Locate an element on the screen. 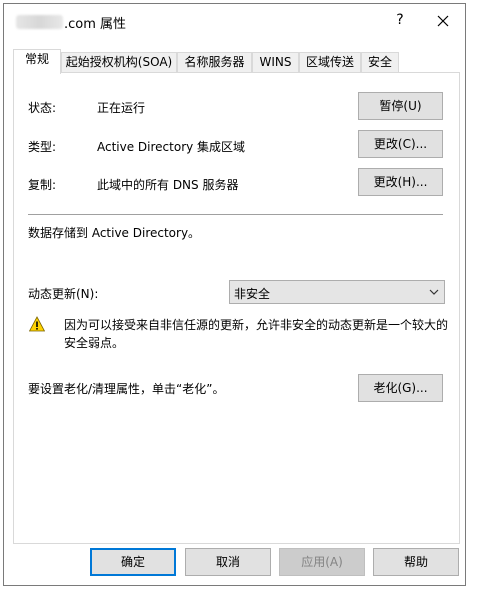 The height and width of the screenshot is (598, 483). warning-icon is located at coordinates (37, 324).